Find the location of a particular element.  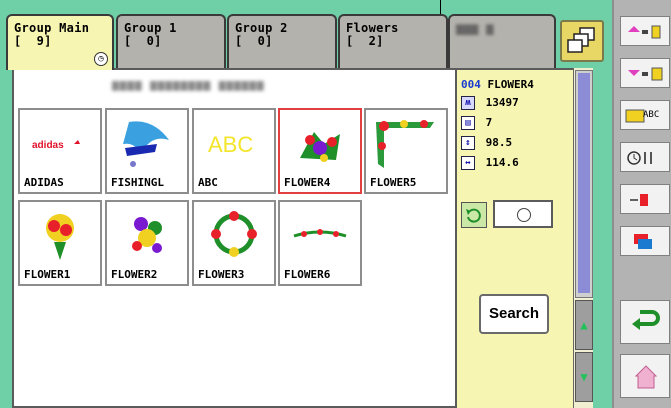

blurred-panel-title: ▆▆▆▆ ▆▆▆▆▆▆▆▆ ▆▆▆▆▆▆ is located at coordinates (188, 84).